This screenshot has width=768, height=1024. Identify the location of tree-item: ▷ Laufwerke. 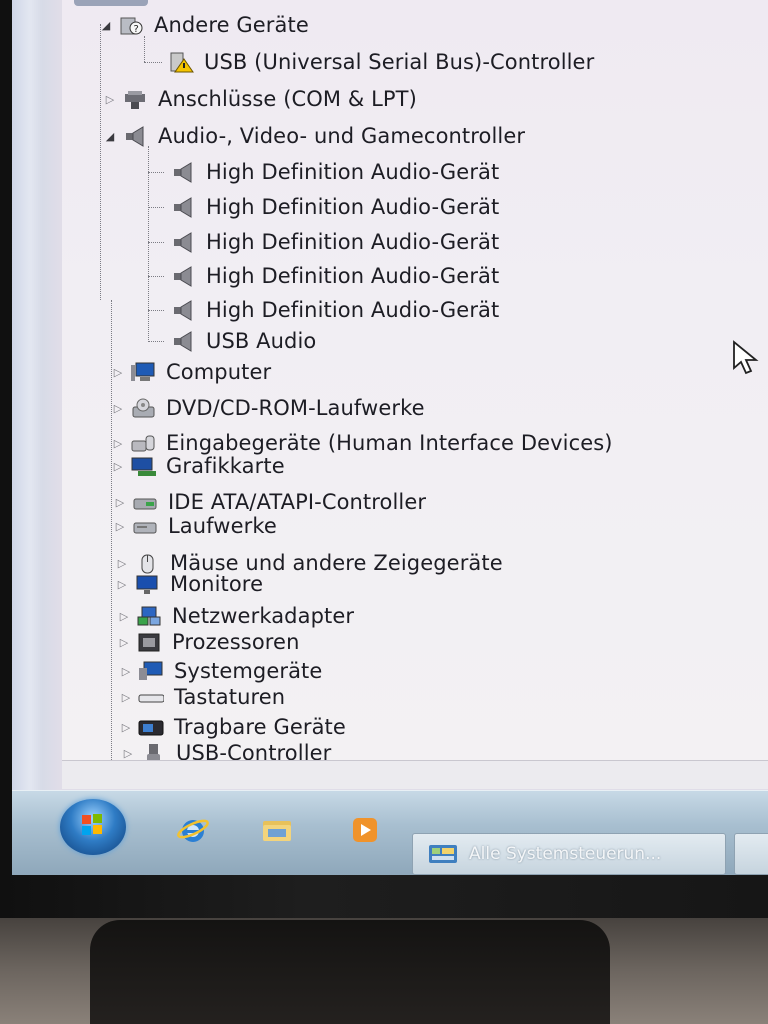
(195, 526).